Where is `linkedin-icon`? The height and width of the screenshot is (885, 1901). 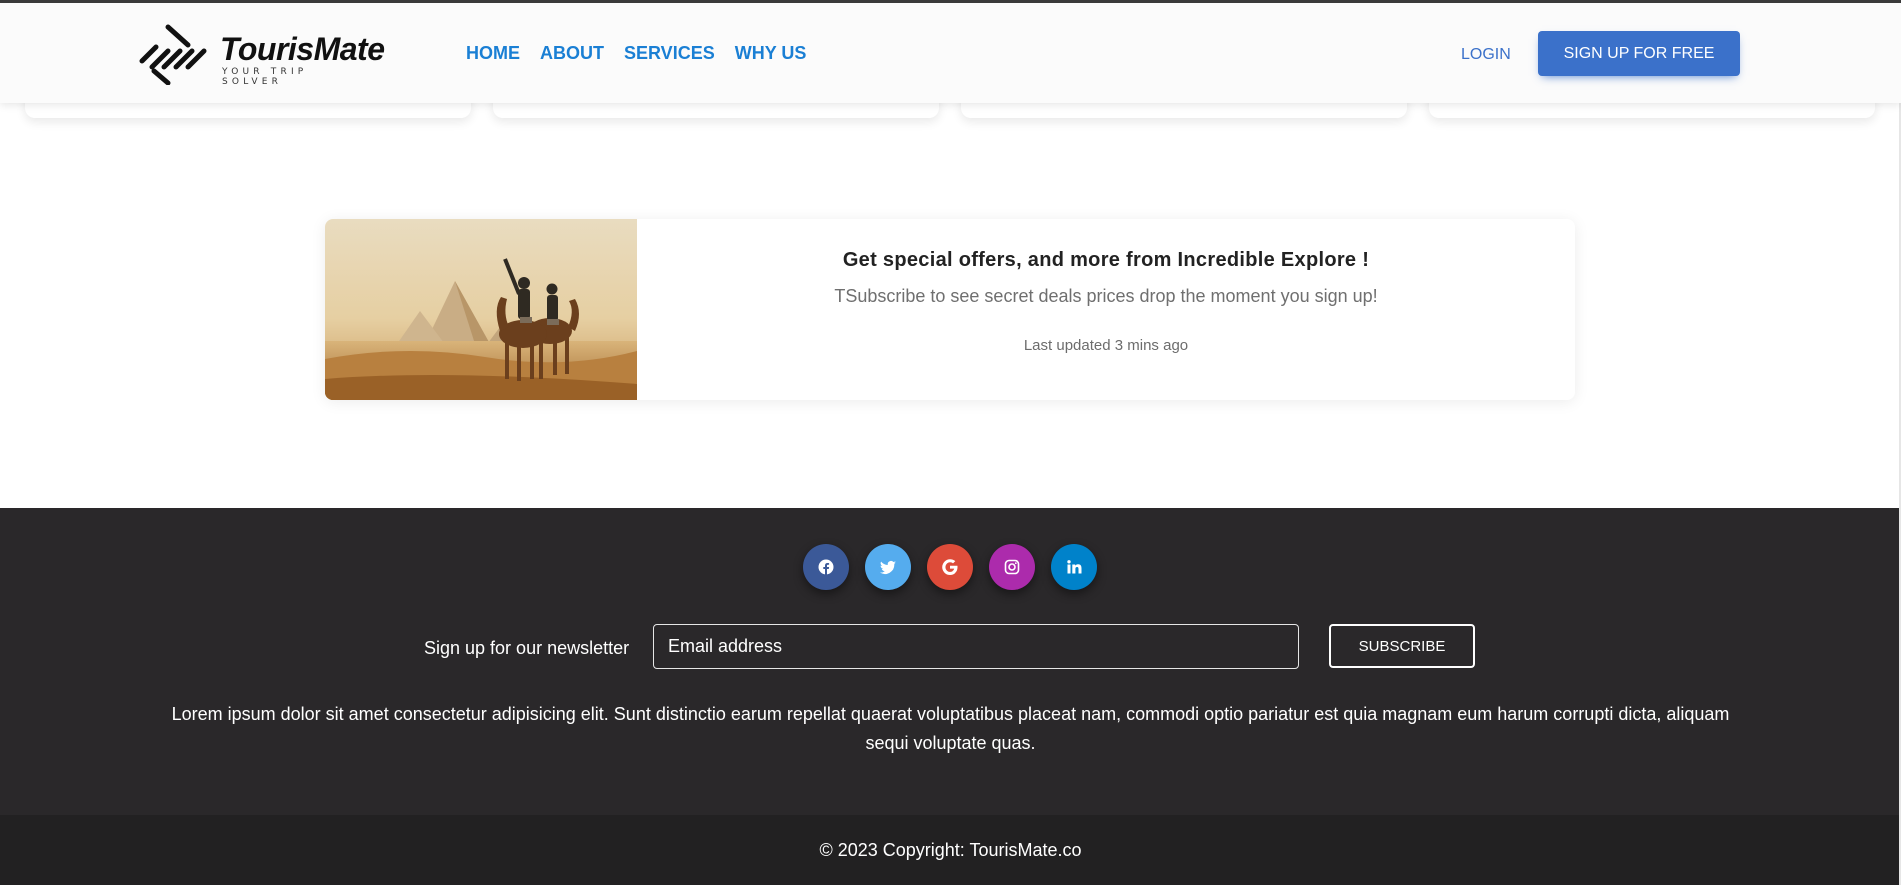
linkedin-icon is located at coordinates (1074, 567).